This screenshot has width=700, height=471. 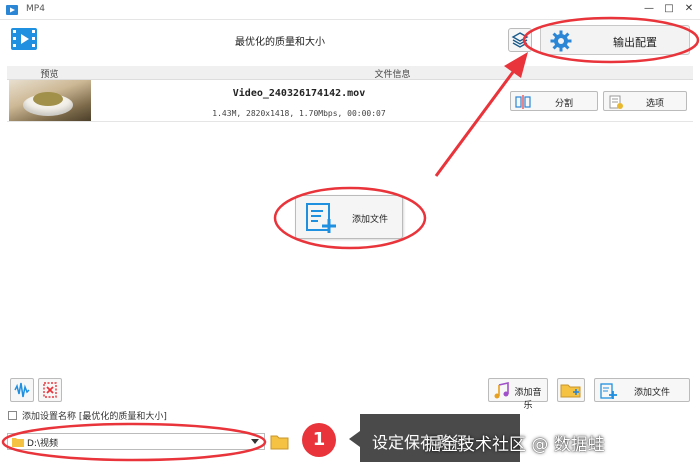 I want to click on delete-icon, so click(x=50, y=390).